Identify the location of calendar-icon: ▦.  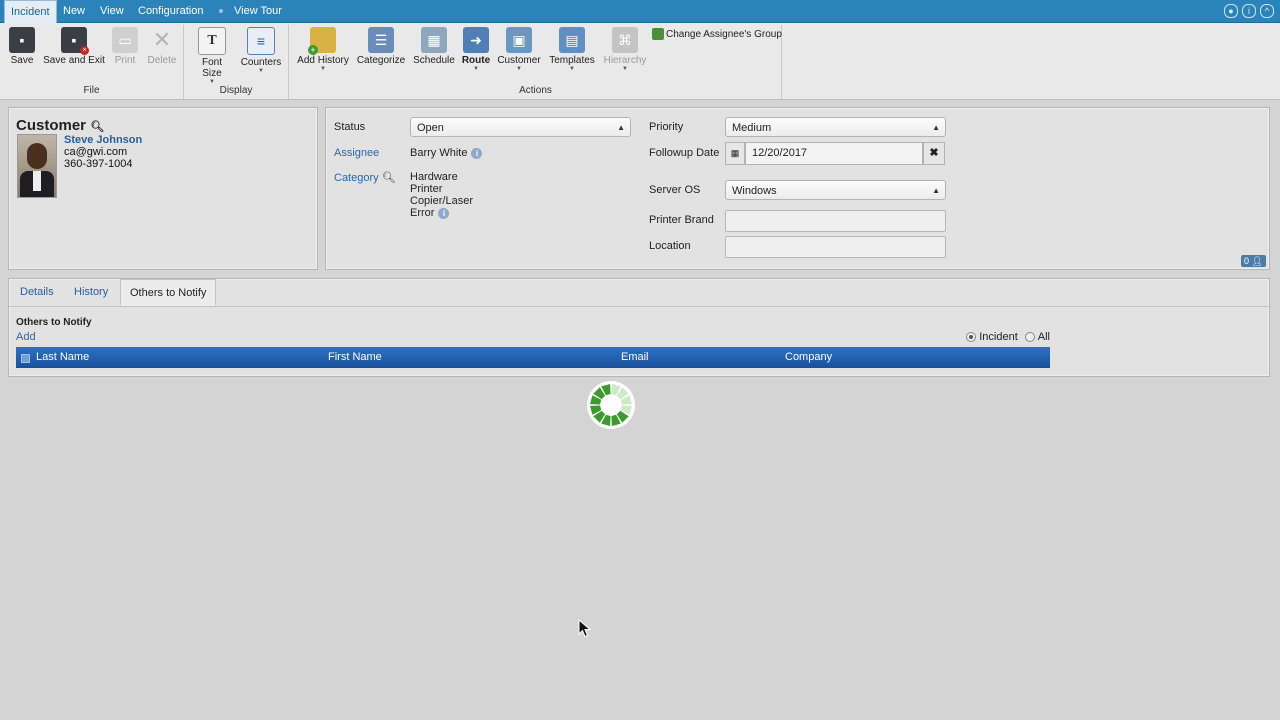
(735, 153).